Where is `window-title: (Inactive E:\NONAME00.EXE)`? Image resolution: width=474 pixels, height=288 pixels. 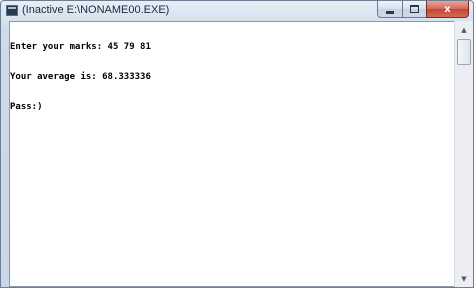 window-title: (Inactive E:\NONAME00.EXE) is located at coordinates (96, 10).